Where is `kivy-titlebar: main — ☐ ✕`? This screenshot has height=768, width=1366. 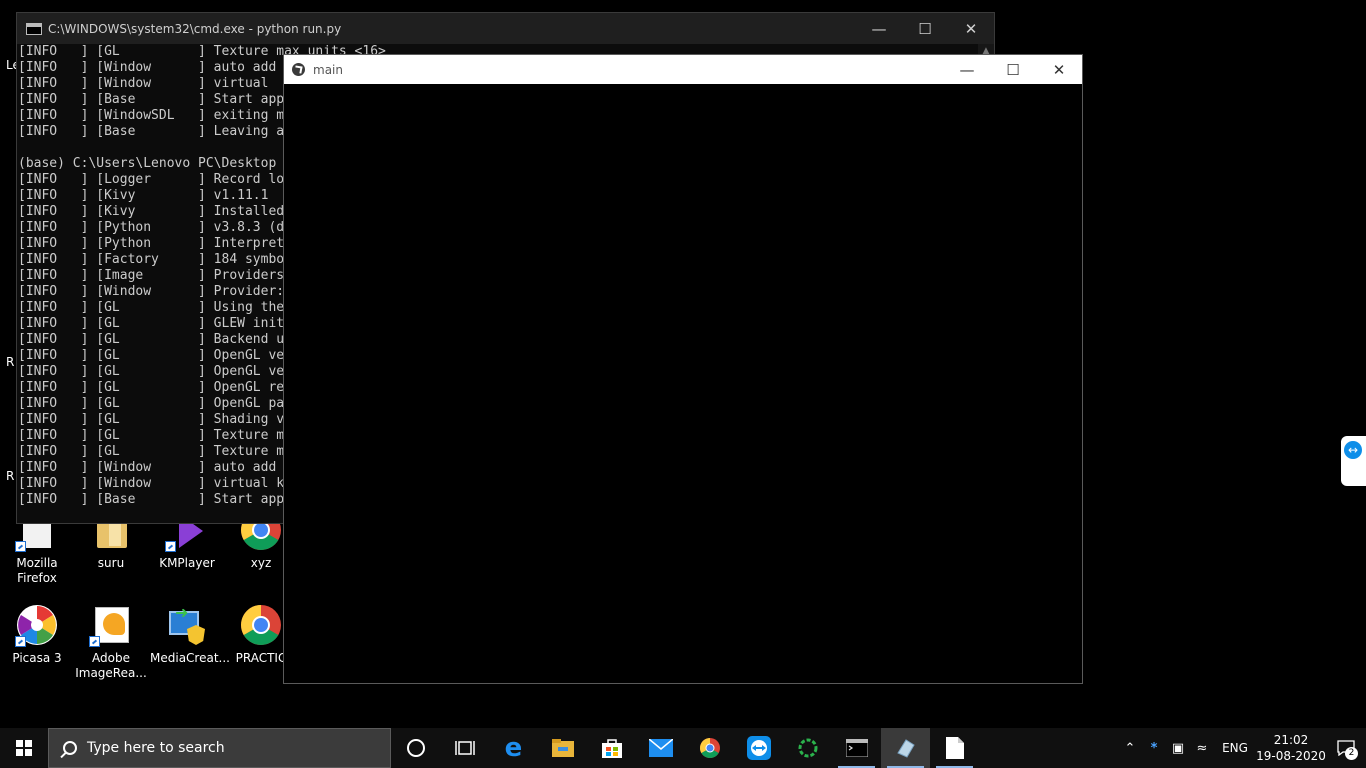 kivy-titlebar: main — ☐ ✕ is located at coordinates (683, 69).